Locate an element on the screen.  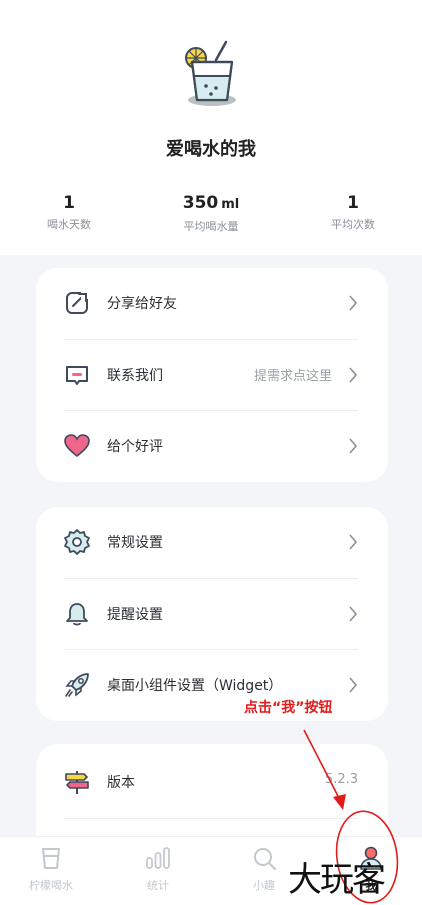
menu-item-label: 常规设置 is located at coordinates (135, 543).